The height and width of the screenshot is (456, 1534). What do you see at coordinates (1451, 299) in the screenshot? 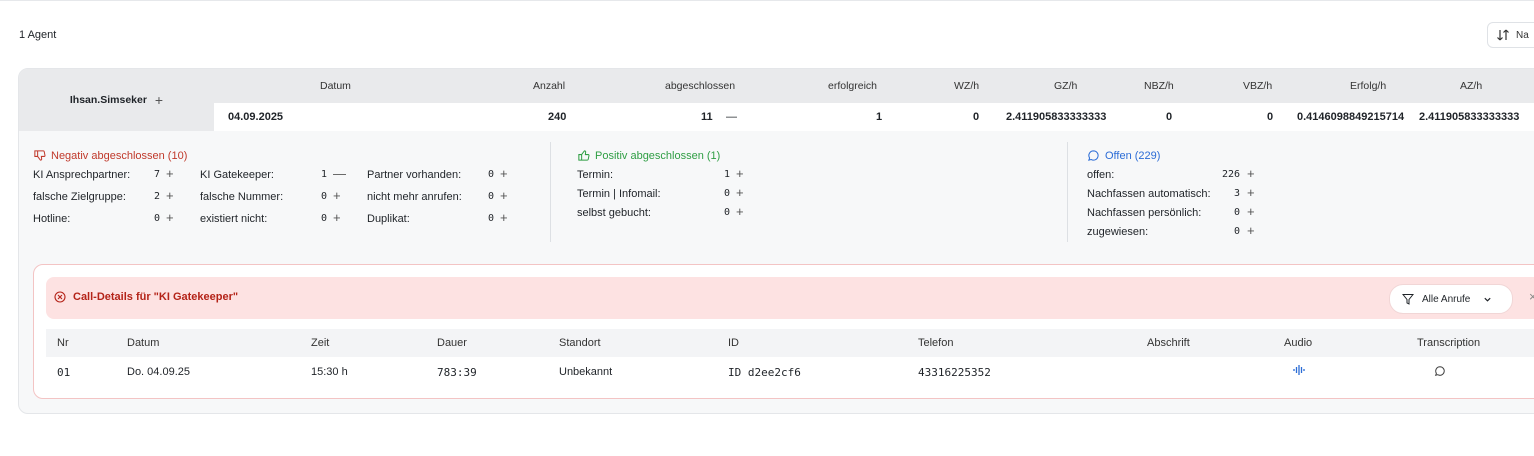
I see `call-filter-select: Alle Anrufe` at bounding box center [1451, 299].